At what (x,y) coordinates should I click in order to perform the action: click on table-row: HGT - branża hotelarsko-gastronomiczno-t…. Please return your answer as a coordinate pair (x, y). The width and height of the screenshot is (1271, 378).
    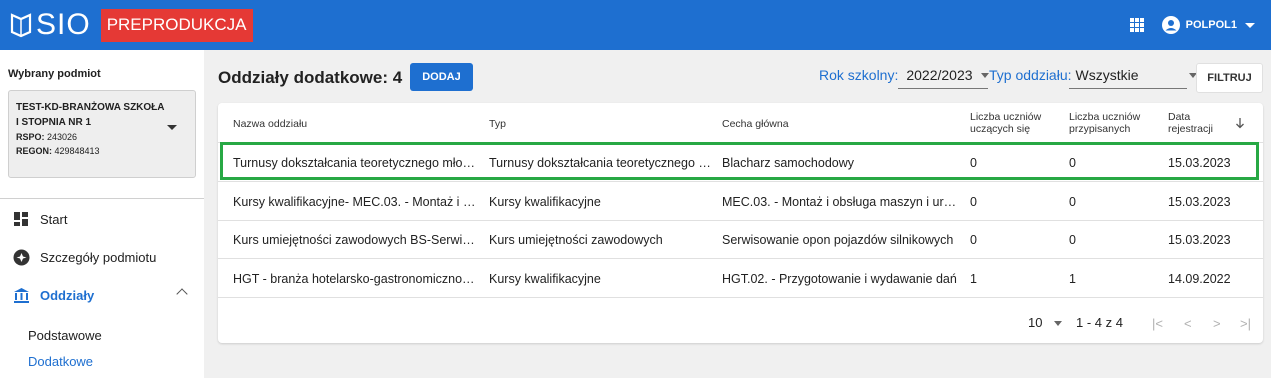
    Looking at the image, I should click on (740, 279).